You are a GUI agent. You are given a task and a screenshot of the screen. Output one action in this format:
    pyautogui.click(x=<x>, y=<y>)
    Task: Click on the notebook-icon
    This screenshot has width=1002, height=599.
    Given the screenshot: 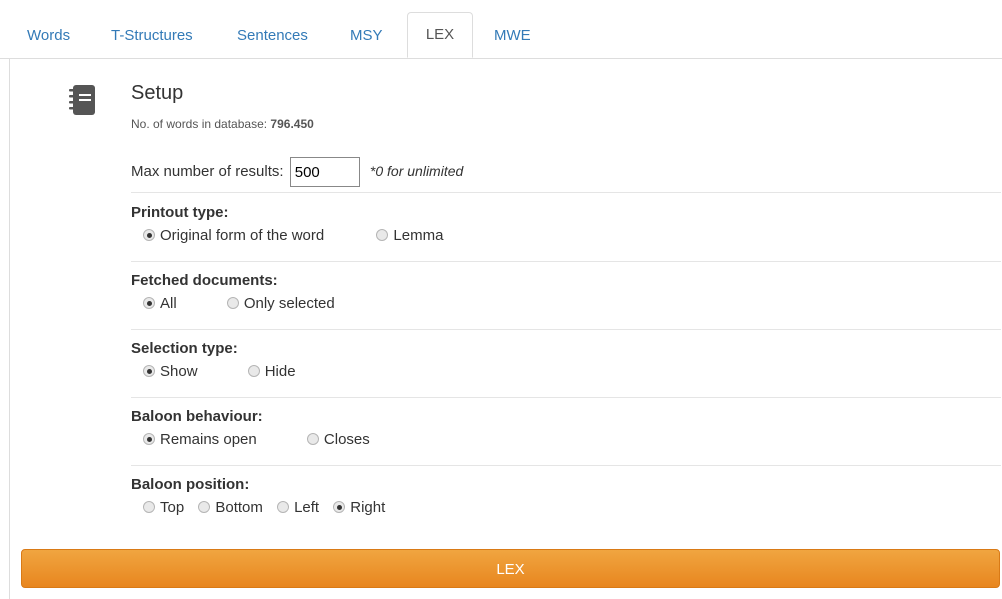 What is the action you would take?
    pyautogui.click(x=82, y=100)
    